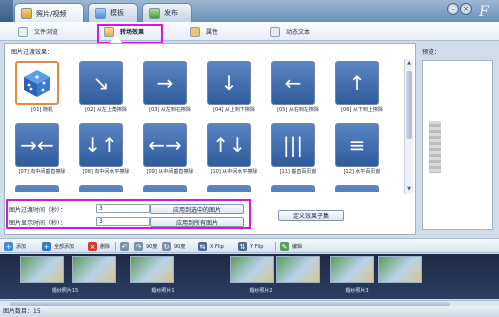  I want to click on transition-thumbnail: |||, so click(293, 145).